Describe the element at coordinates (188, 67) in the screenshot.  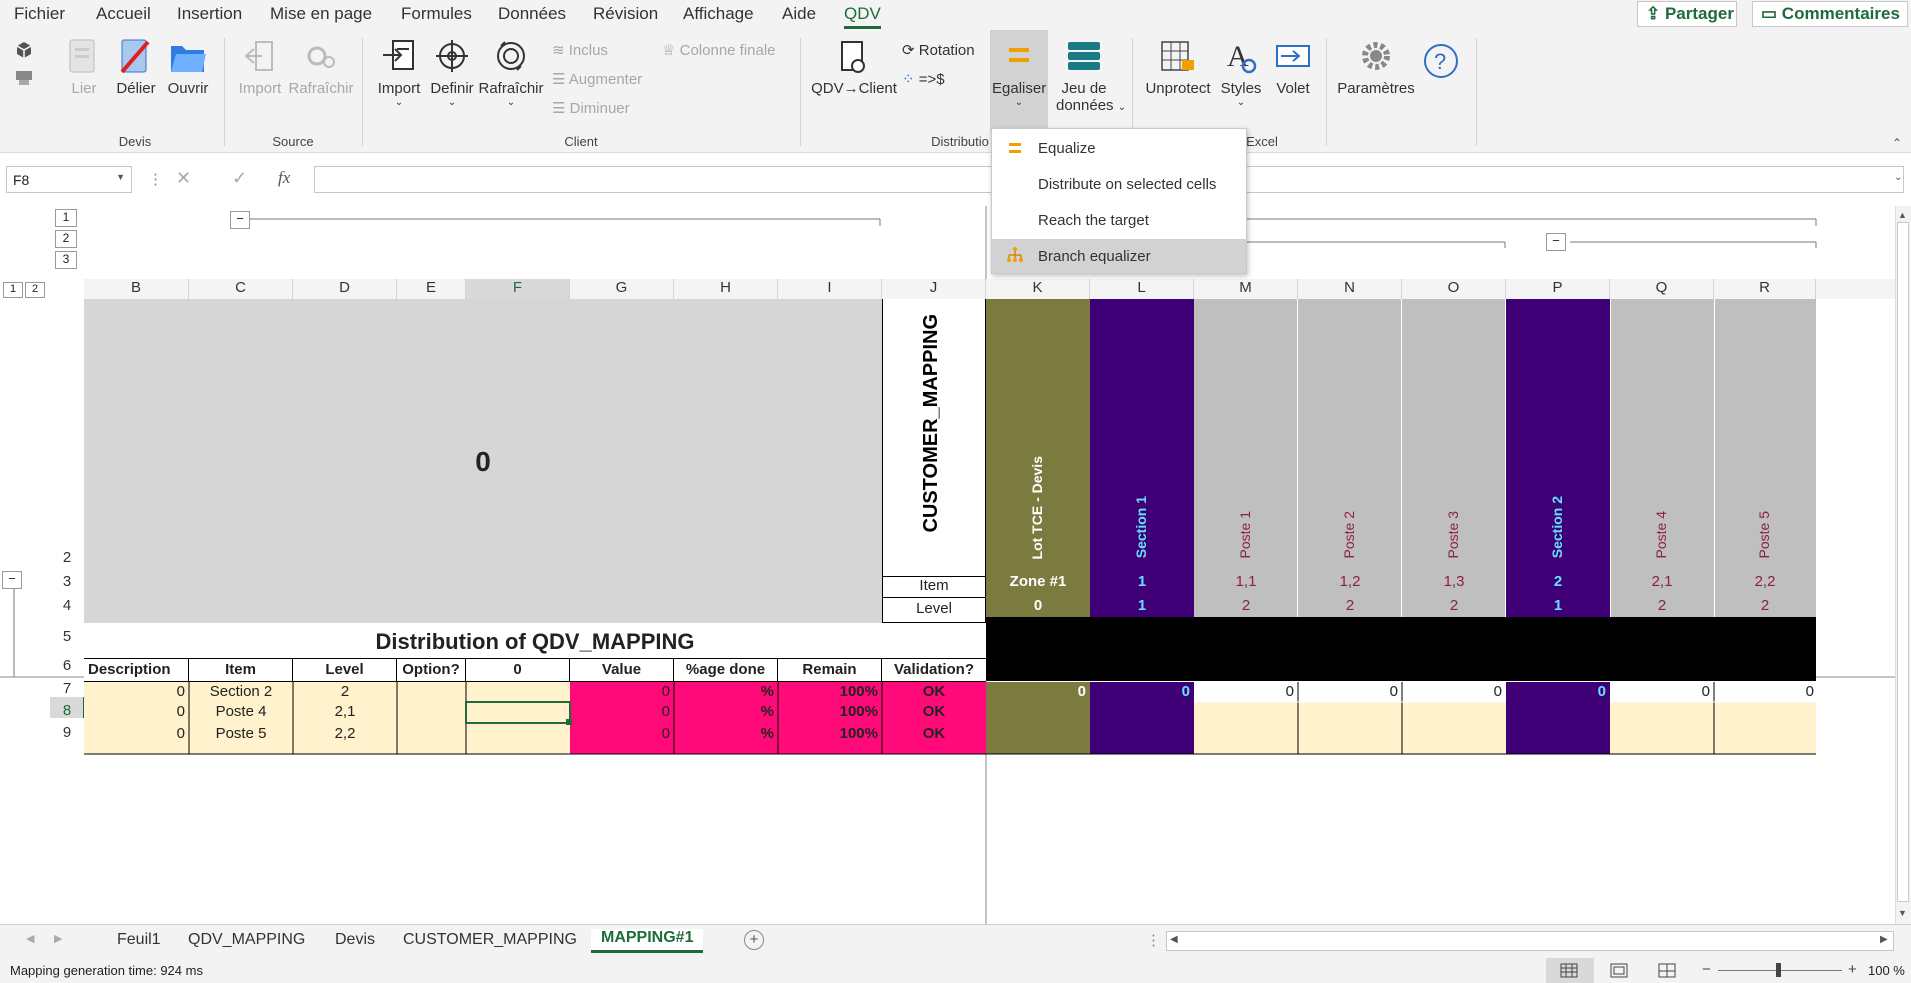
I see `ouvrir-button: Ouvrir` at that location.